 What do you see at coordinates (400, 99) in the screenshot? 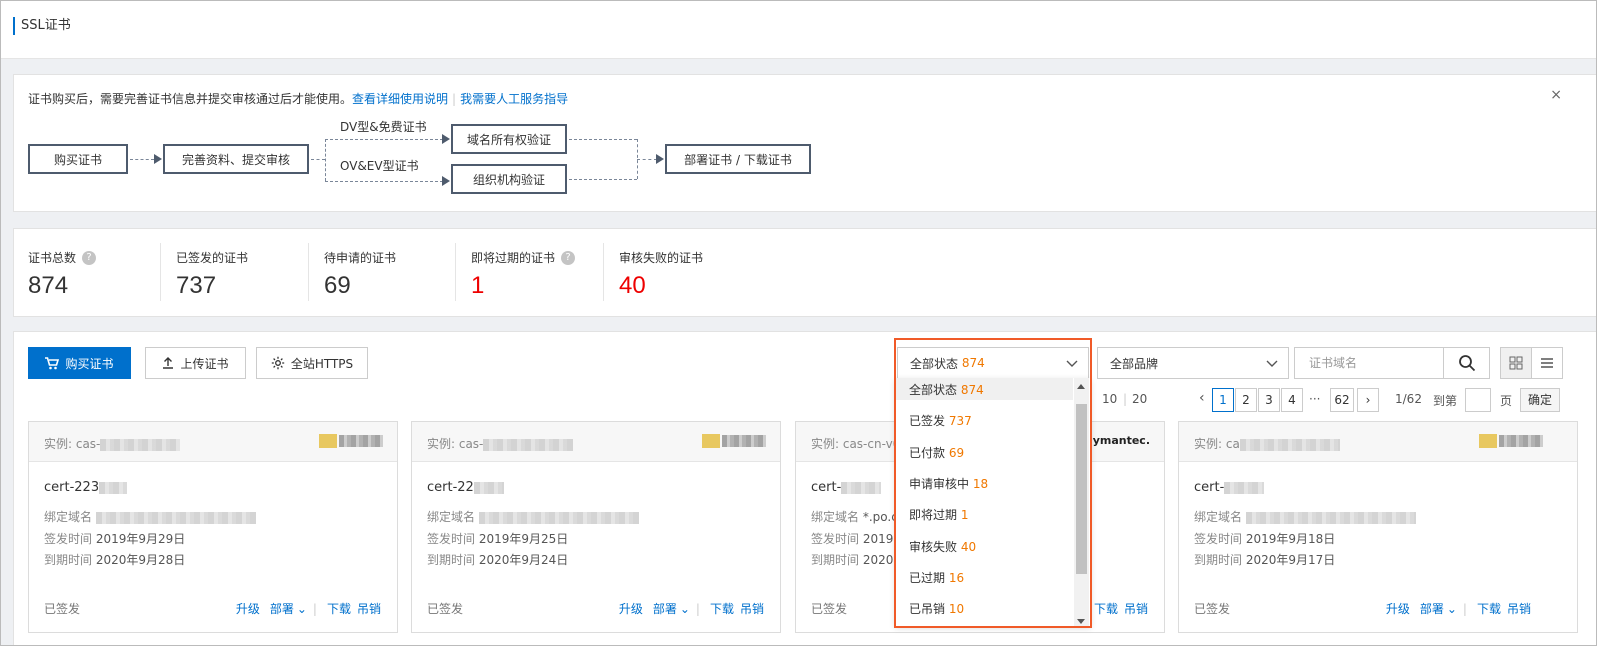
I see `usage-doc-link: 查看详细使用说明` at bounding box center [400, 99].